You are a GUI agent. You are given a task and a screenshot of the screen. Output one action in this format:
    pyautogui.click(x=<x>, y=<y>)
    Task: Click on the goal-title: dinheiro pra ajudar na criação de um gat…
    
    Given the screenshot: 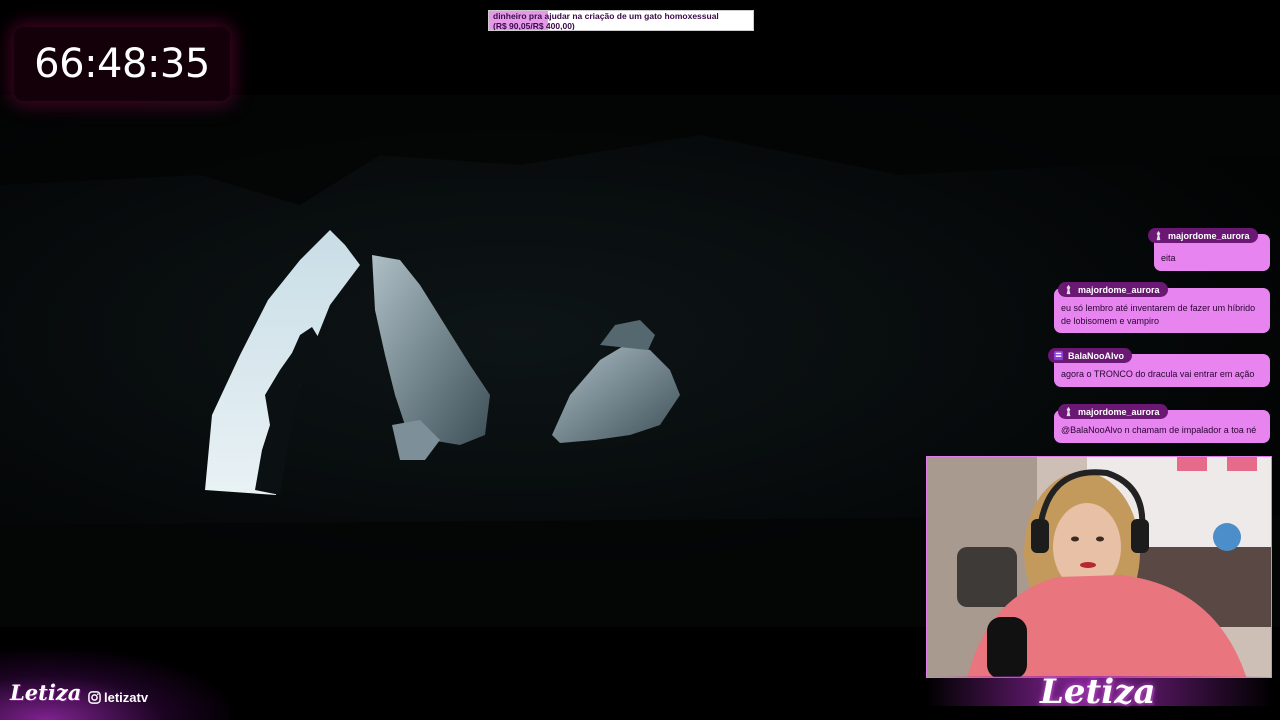 What is the action you would take?
    pyautogui.click(x=606, y=16)
    